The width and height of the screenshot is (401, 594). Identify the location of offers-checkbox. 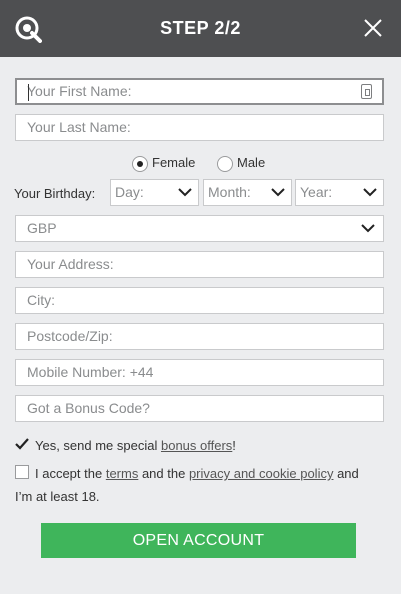
(22, 444).